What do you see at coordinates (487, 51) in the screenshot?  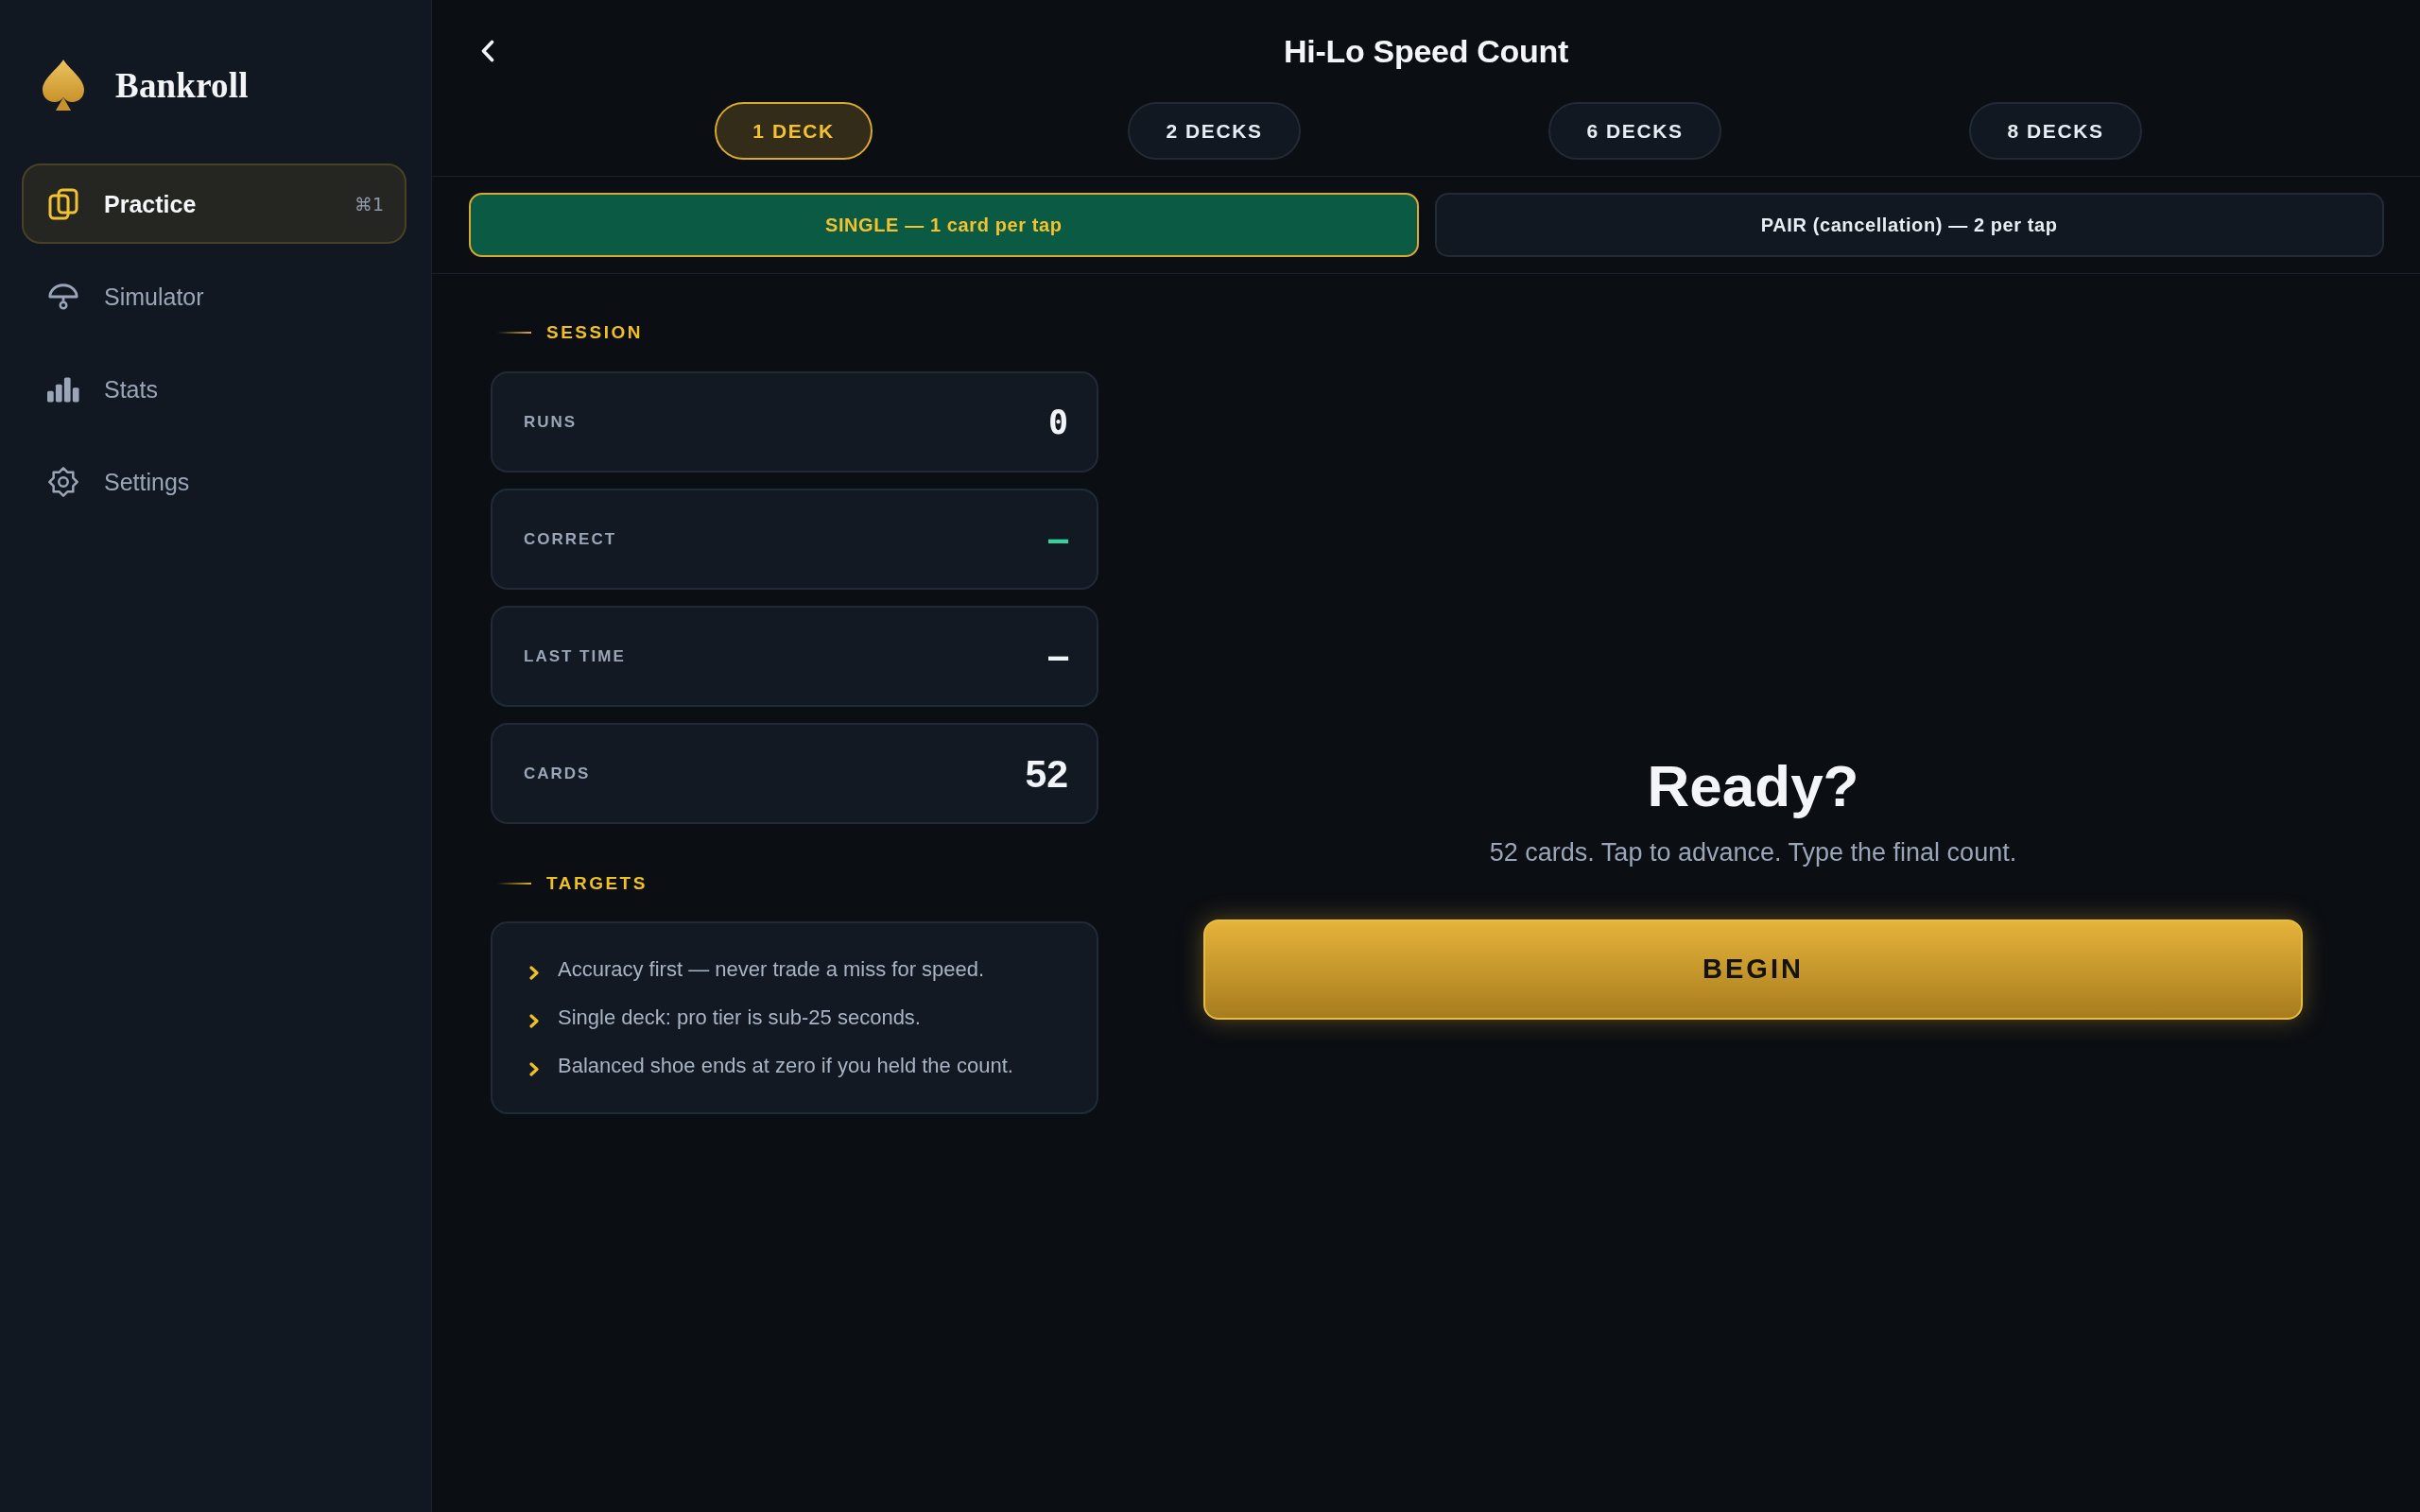 I see `chevron-left-icon` at bounding box center [487, 51].